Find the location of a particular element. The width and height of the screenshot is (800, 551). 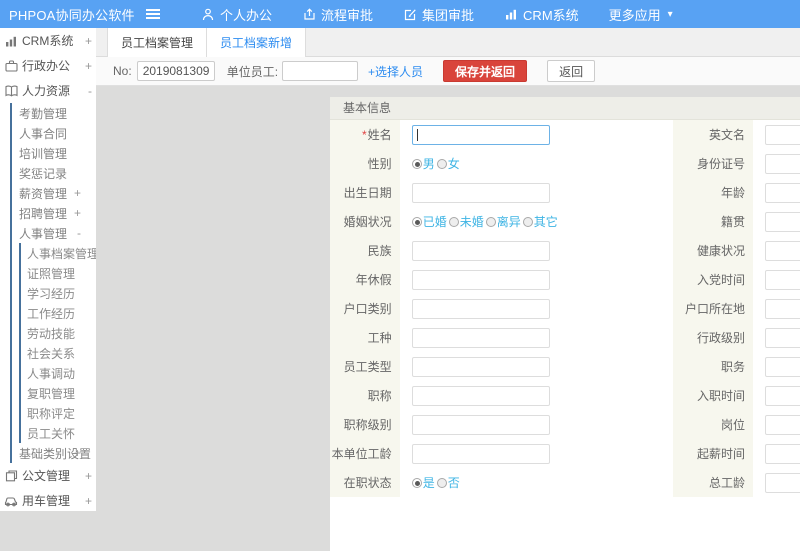

field-label: 职称 is located at coordinates (365, 395).